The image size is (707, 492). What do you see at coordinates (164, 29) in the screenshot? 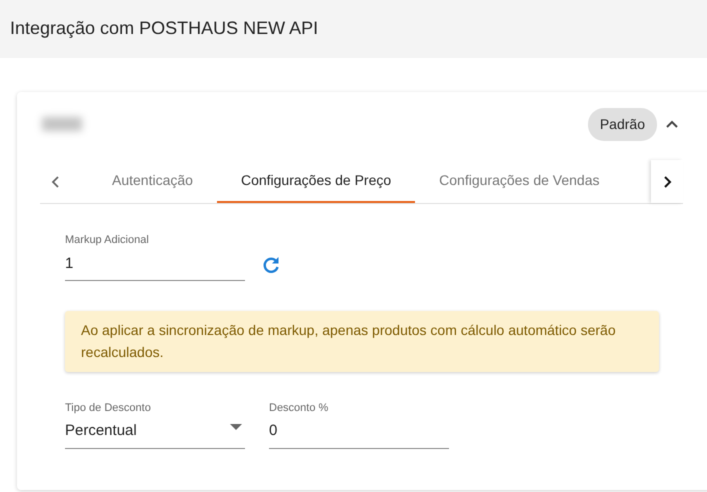
I see `page-title: Integração com POSTHAUS NEW API` at bounding box center [164, 29].